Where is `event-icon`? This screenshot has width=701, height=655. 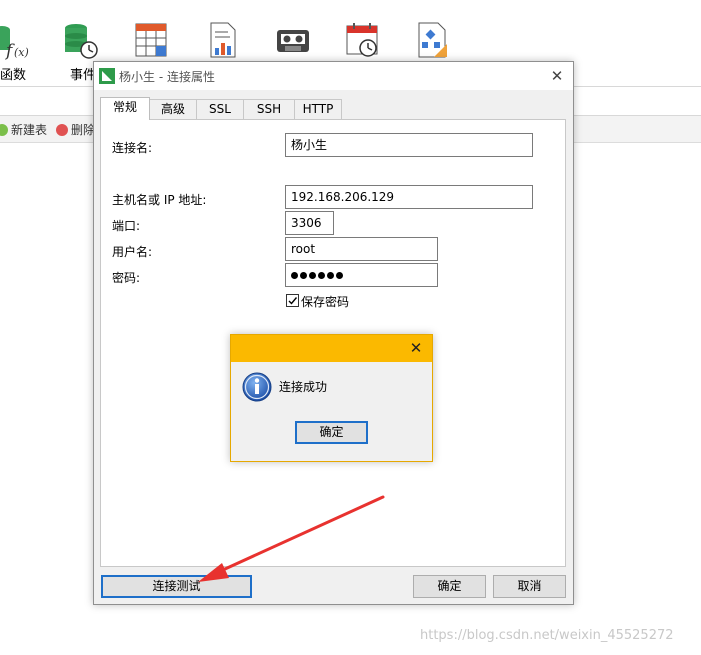 event-icon is located at coordinates (81, 41).